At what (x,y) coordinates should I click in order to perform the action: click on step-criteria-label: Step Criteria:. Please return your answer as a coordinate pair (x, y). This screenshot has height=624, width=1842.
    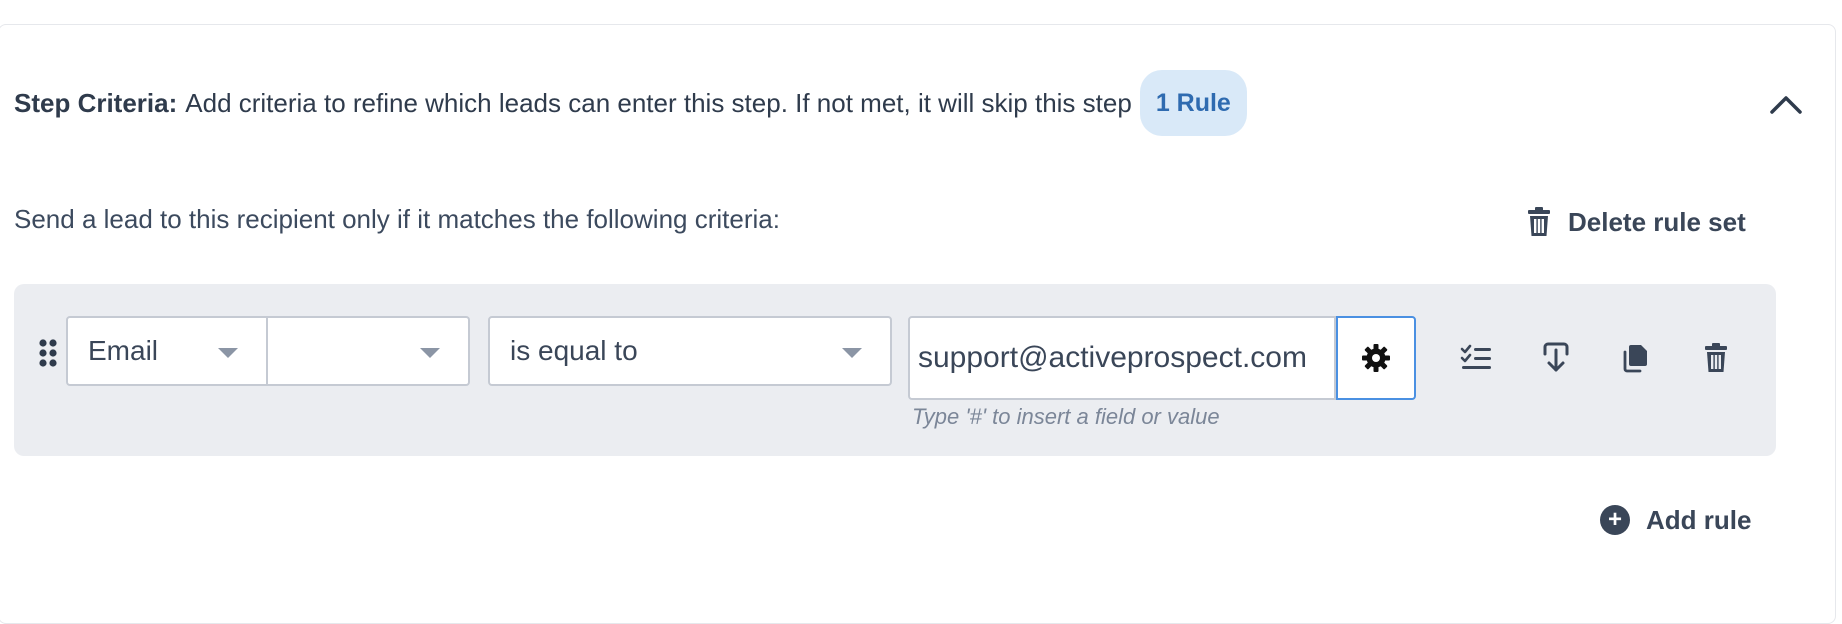
    Looking at the image, I should click on (96, 102).